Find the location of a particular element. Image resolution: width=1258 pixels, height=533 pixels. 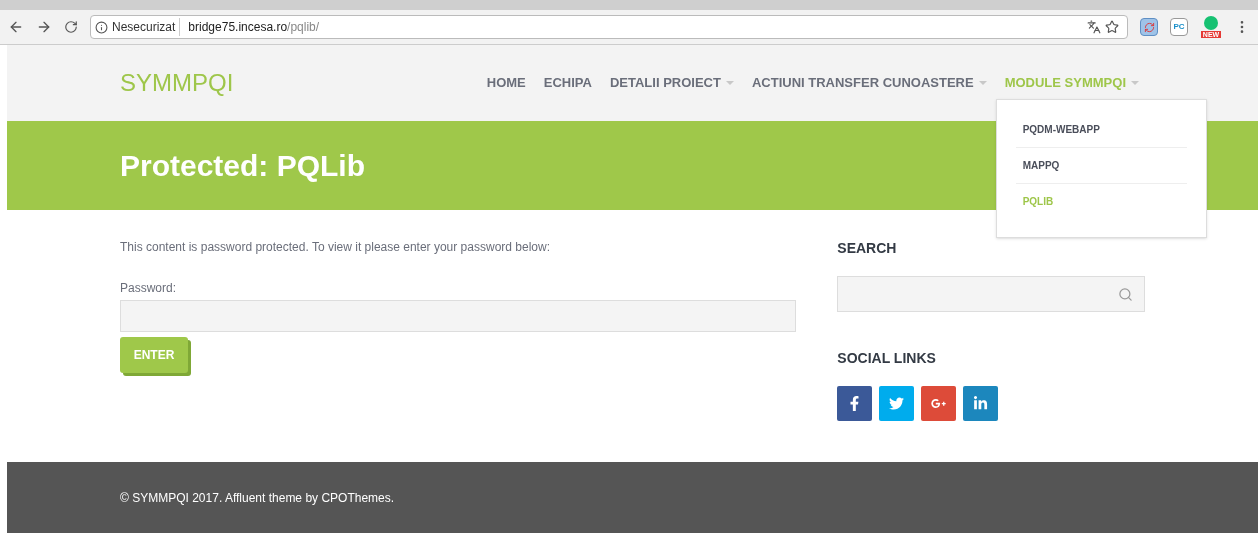

social-links-heading: SOCIAL LINKS is located at coordinates (887, 358).